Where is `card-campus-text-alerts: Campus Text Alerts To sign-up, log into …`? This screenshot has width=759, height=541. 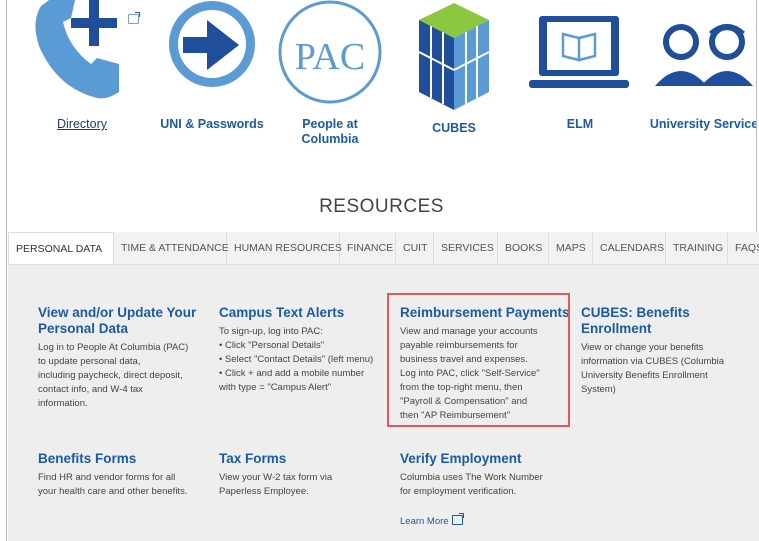
card-campus-text-alerts: Campus Text Alerts To sign-up, log into … is located at coordinates (306, 350).